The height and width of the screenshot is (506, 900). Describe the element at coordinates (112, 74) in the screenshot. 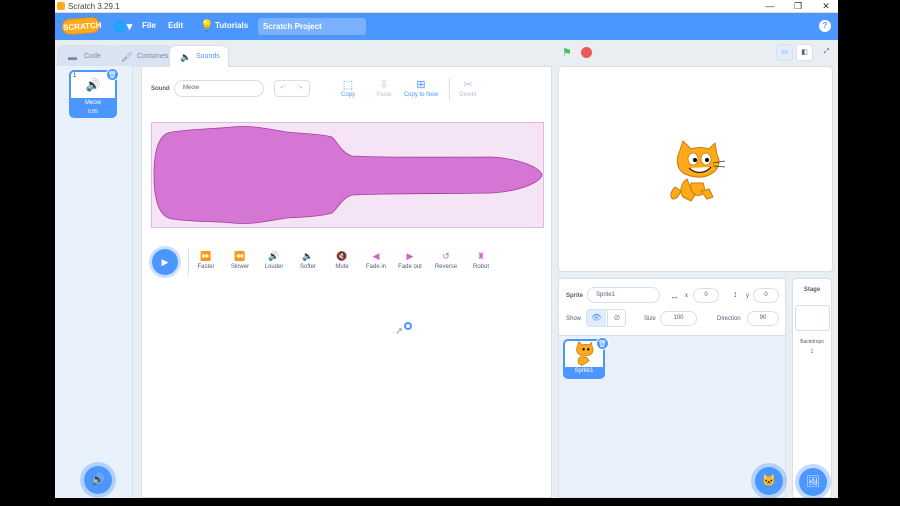

I see `delete-sound-button: 🗑` at that location.